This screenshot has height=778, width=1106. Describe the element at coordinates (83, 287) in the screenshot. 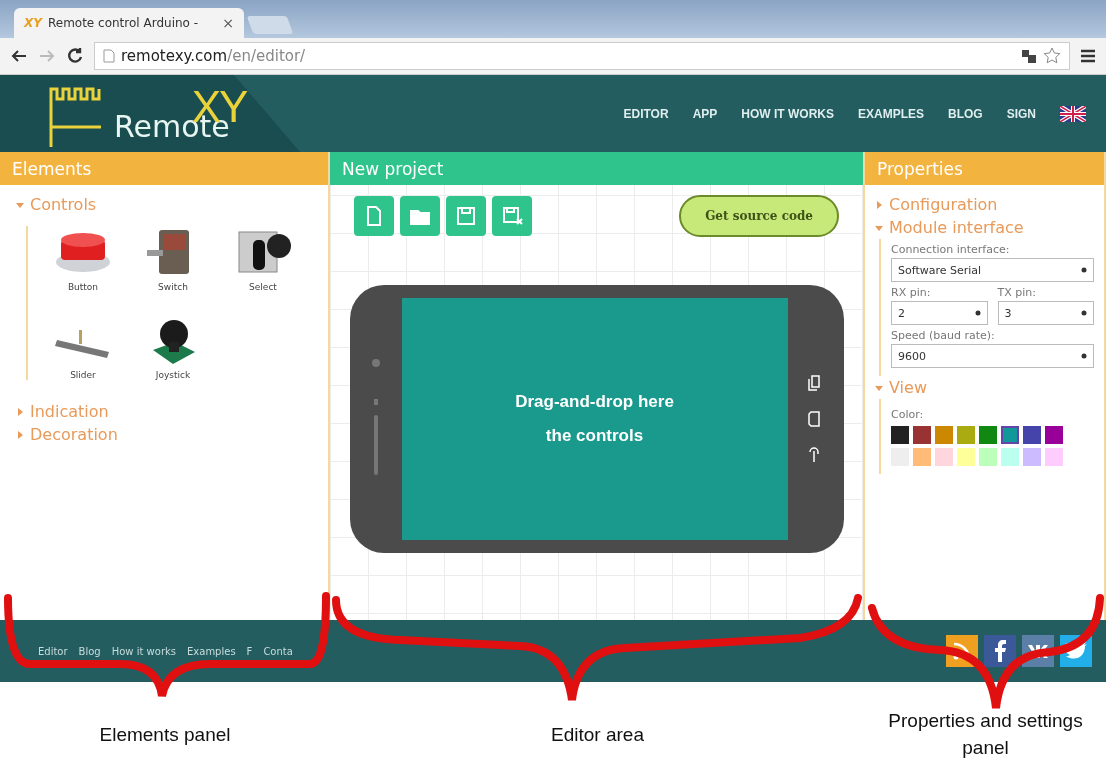

I see `element-label: Button` at that location.